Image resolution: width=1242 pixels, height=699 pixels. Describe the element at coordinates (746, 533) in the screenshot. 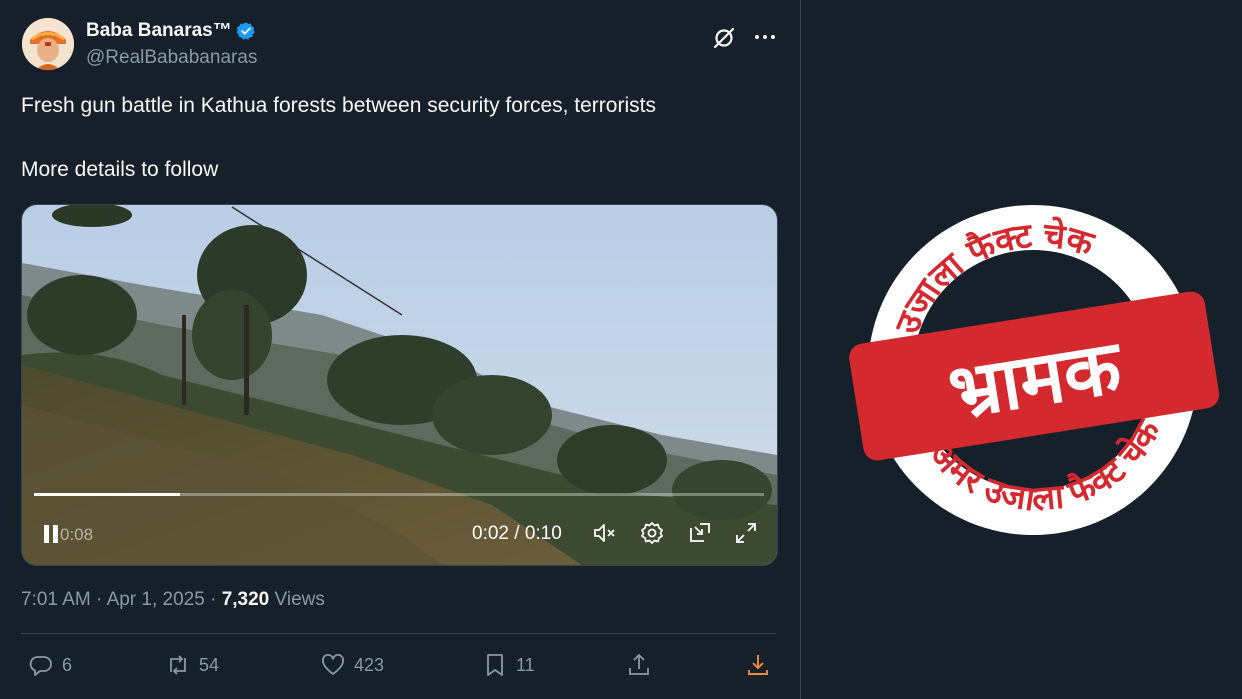

I see `fullscreen-icon` at that location.